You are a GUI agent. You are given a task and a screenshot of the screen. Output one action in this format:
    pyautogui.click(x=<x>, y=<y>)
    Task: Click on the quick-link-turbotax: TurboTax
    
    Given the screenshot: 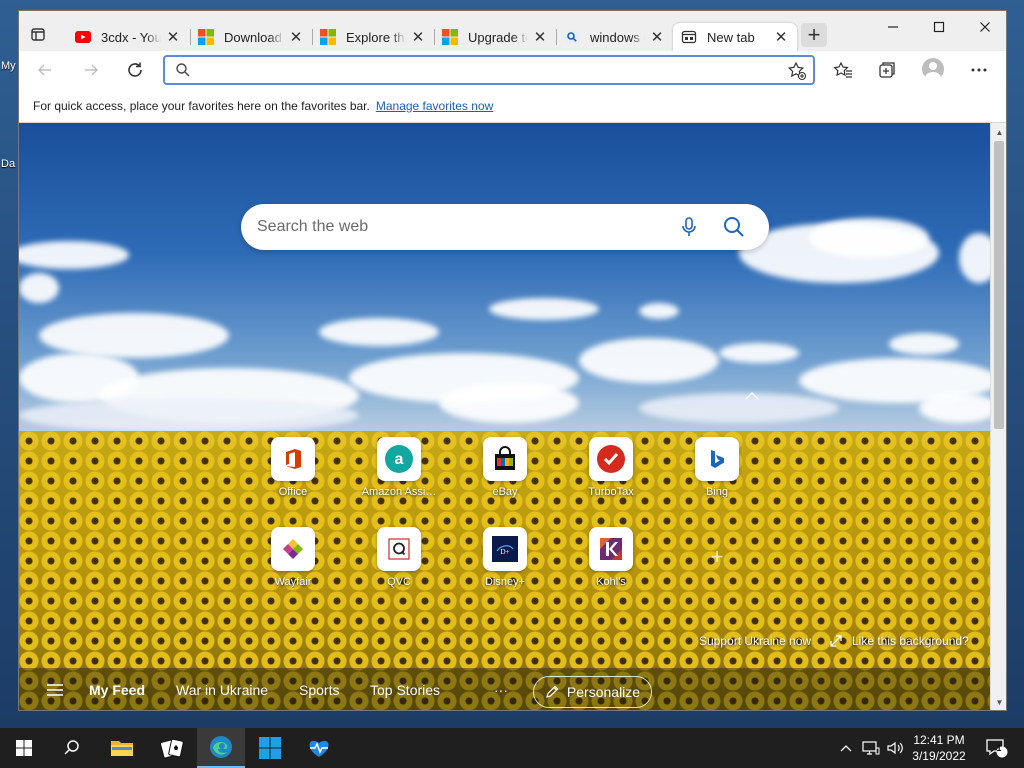 What is the action you would take?
    pyautogui.click(x=611, y=470)
    